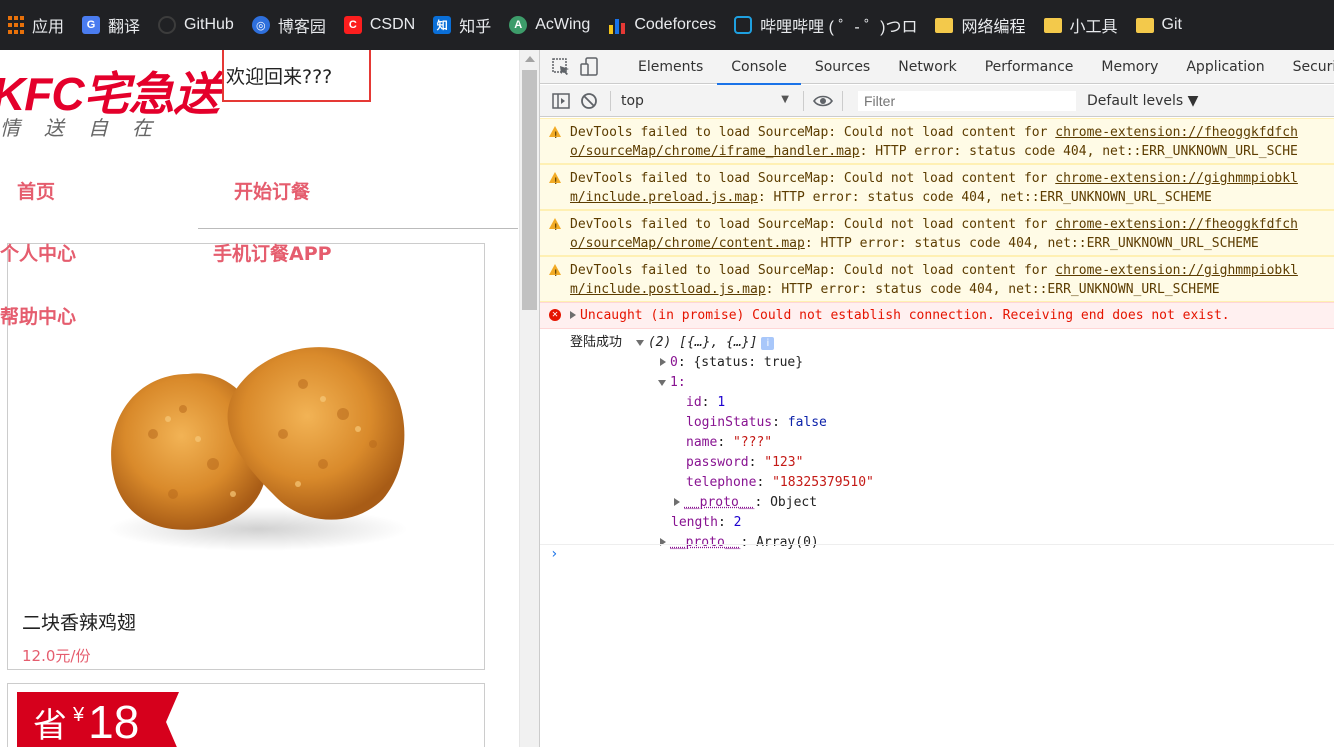 This screenshot has height=747, width=1334. Describe the element at coordinates (937, 383) in the screenshot. I see `array-item-1: 1:` at that location.